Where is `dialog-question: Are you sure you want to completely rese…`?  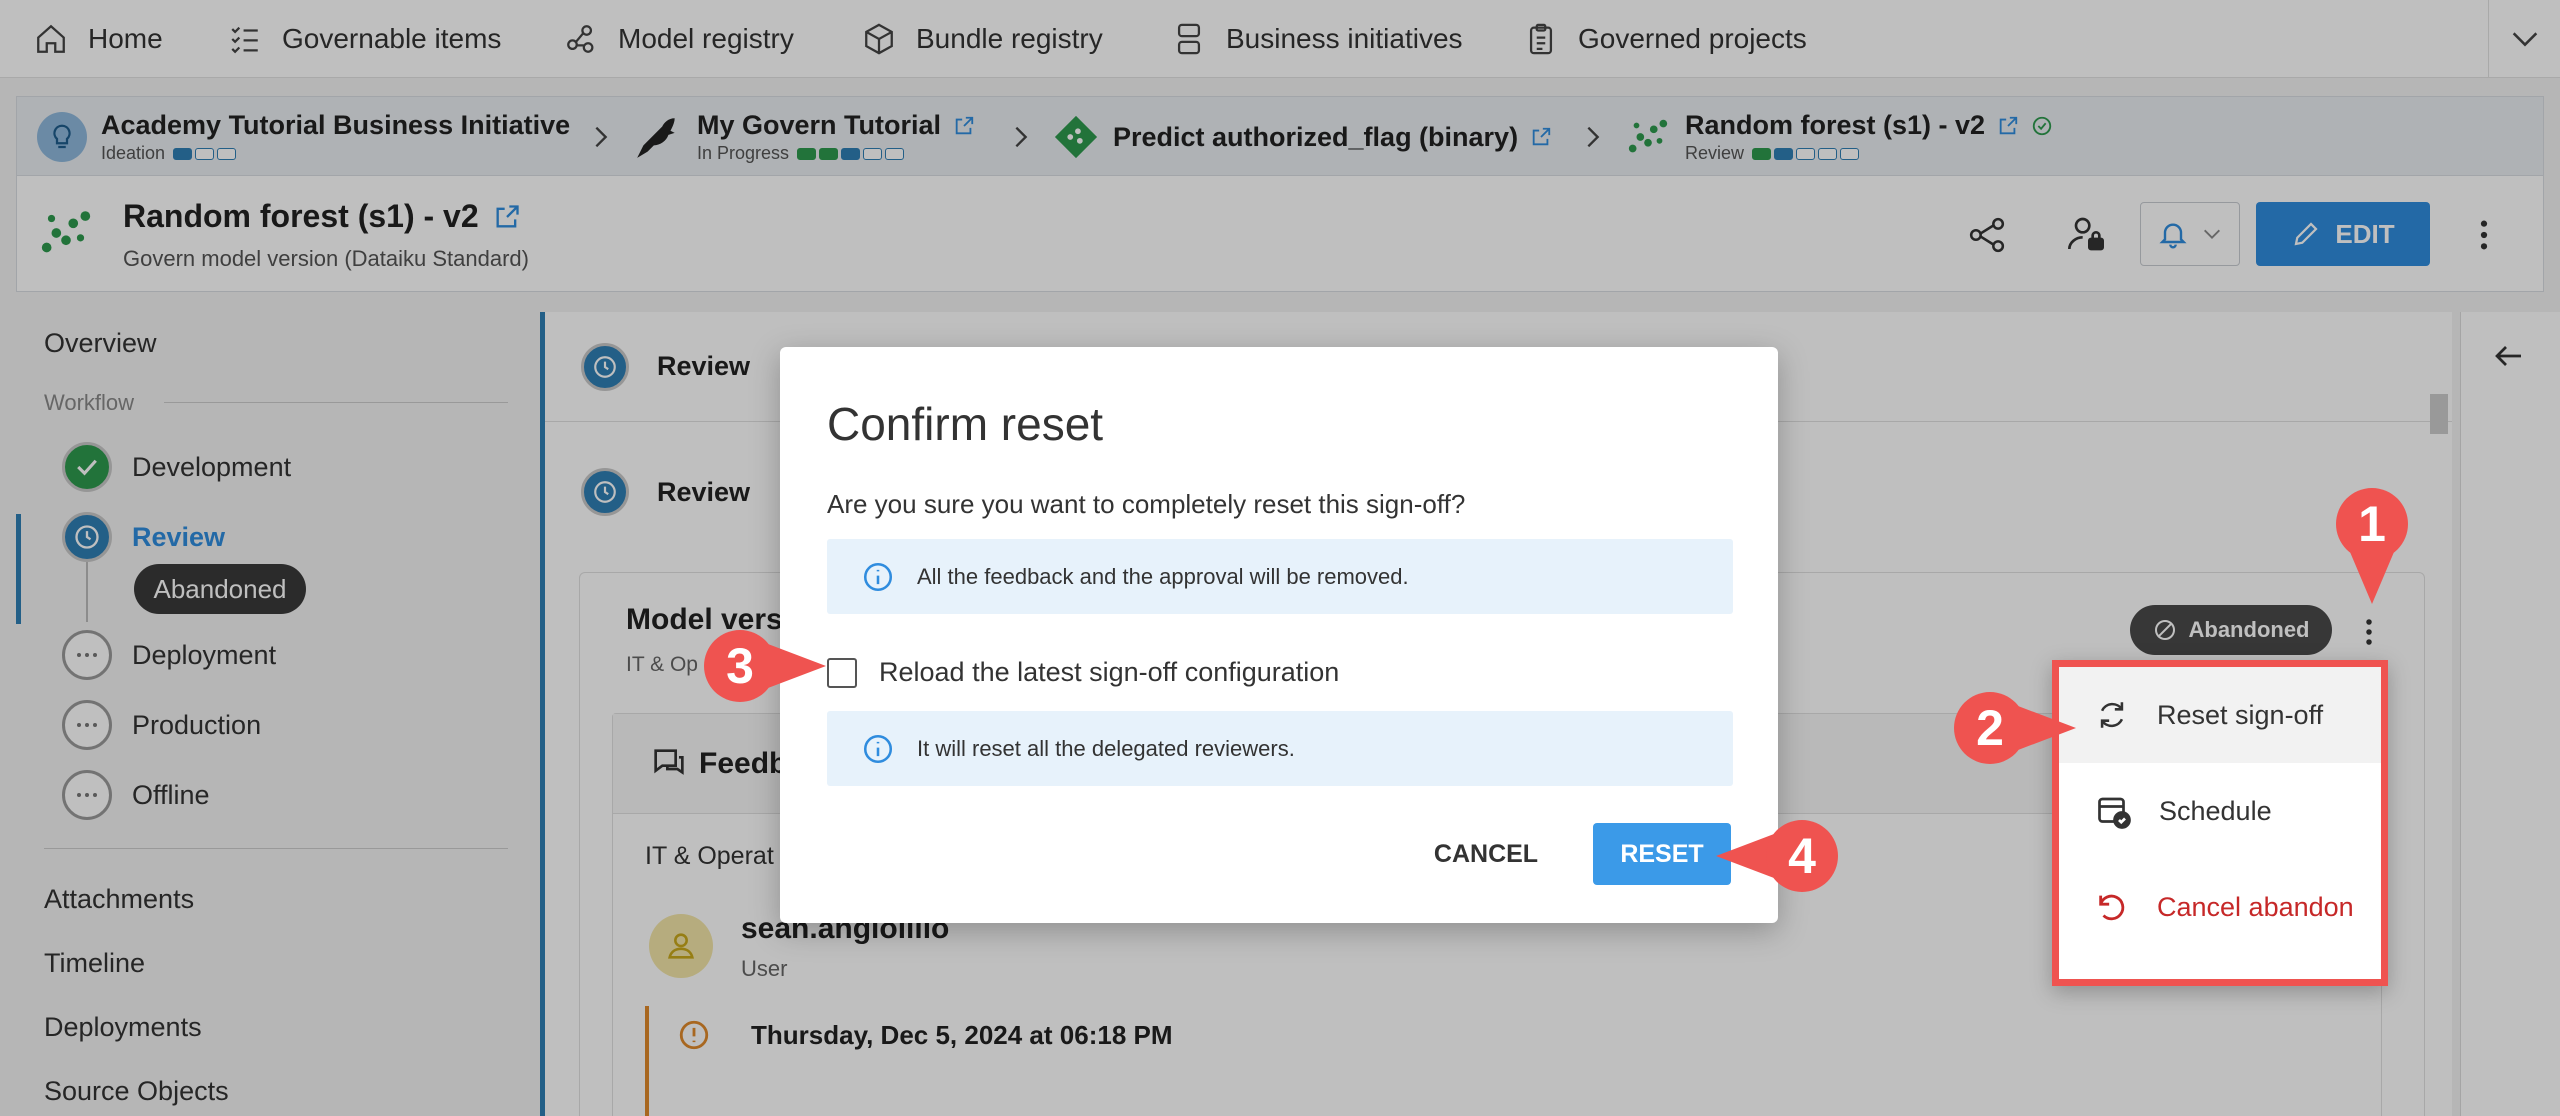 dialog-question: Are you sure you want to completely rese… is located at coordinates (1146, 504).